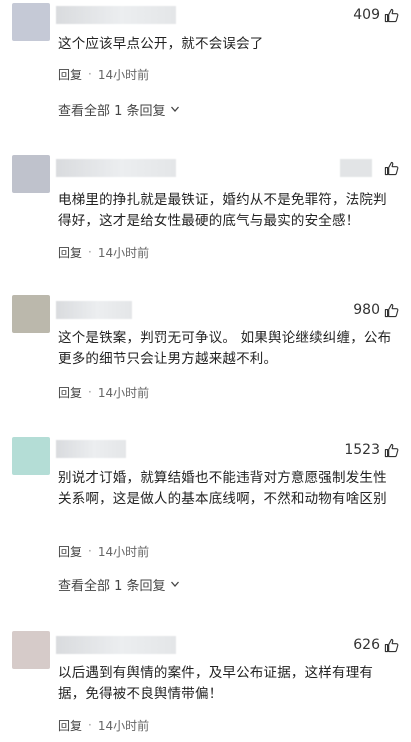 The height and width of the screenshot is (742, 411). Describe the element at coordinates (366, 310) in the screenshot. I see `like-count: 980` at that location.